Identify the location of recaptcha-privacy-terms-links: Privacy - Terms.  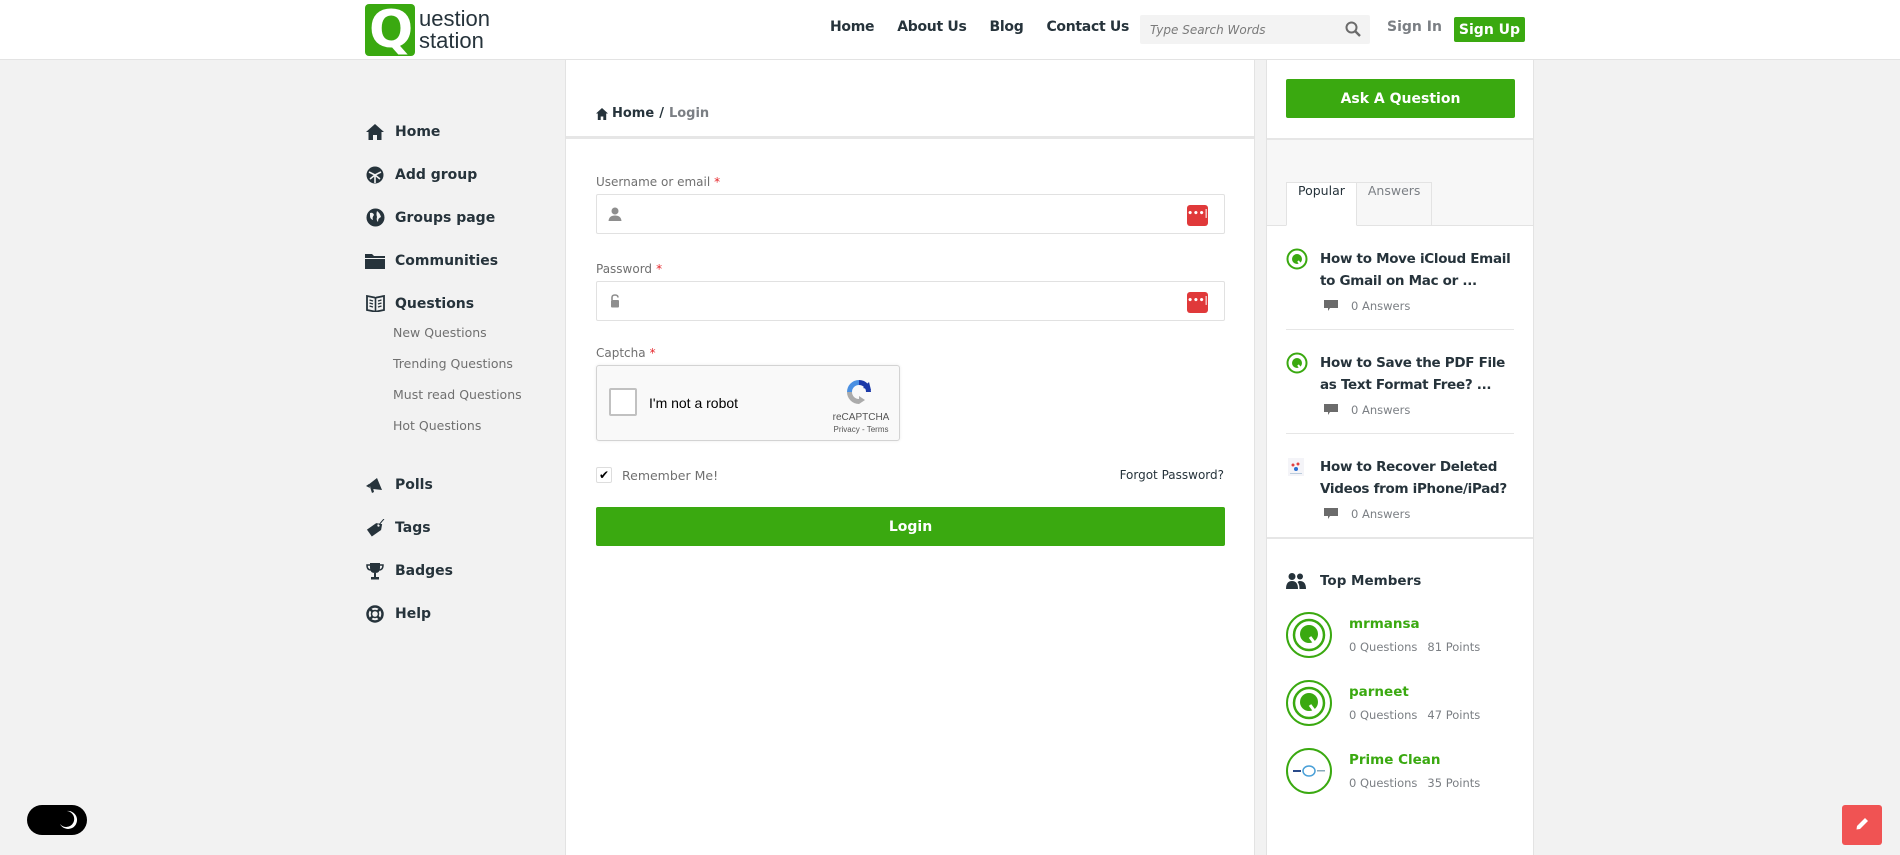
(861, 429).